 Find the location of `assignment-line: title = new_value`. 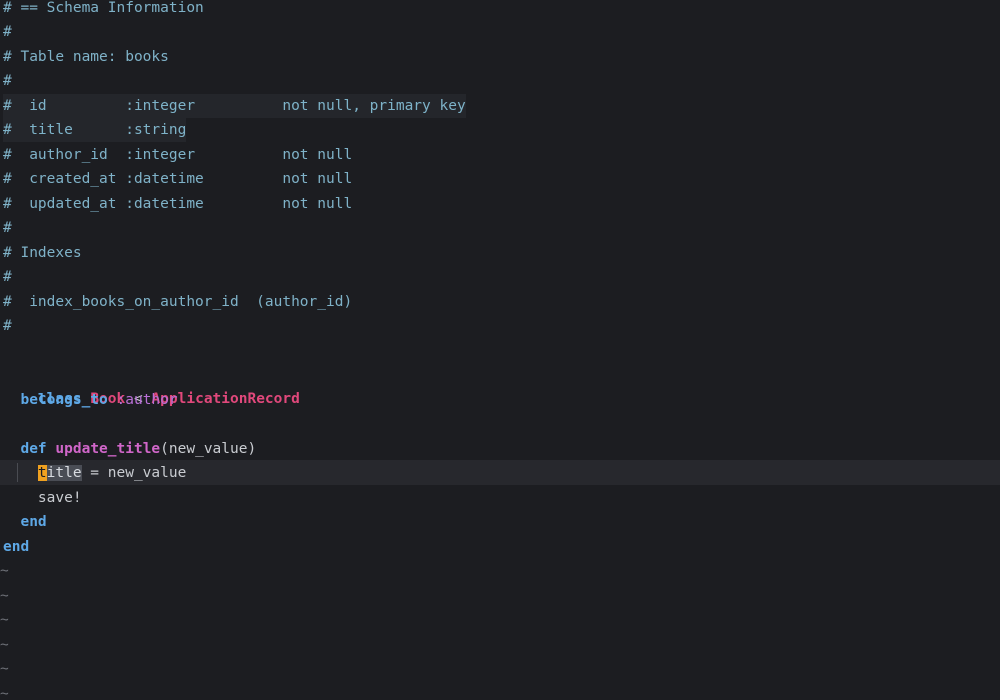

assignment-line: title = new_value is located at coordinates (94, 473).